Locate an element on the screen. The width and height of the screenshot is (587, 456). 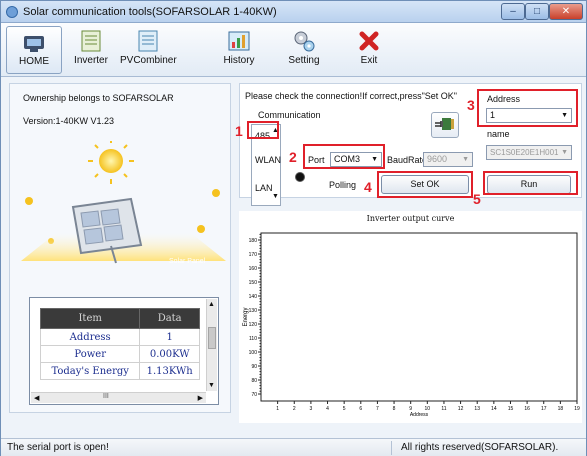
history-icon is located at coordinates (239, 41).